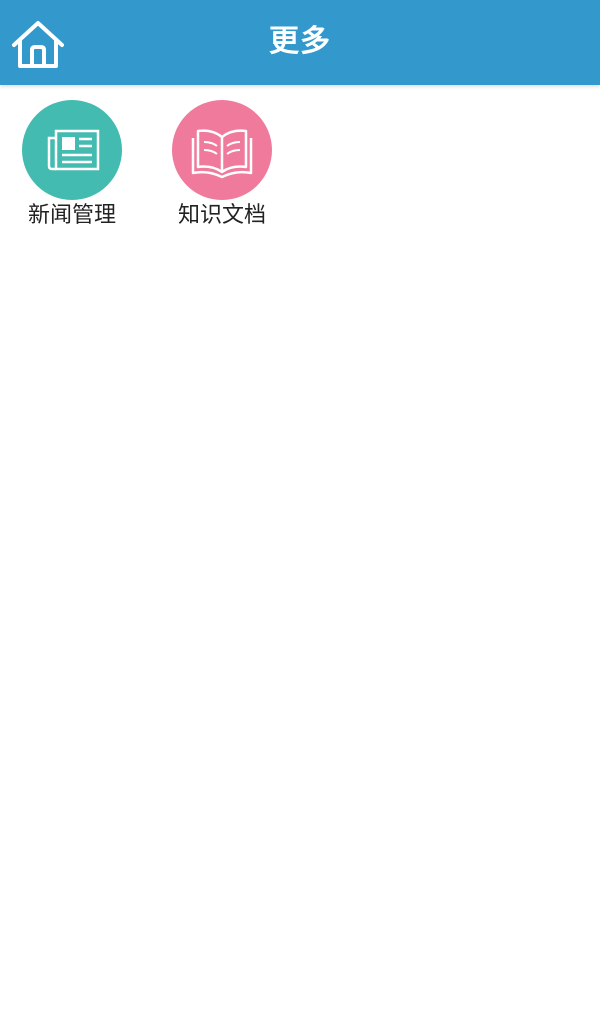 This screenshot has height=1033, width=600. I want to click on docs-icon-circle, so click(222, 150).